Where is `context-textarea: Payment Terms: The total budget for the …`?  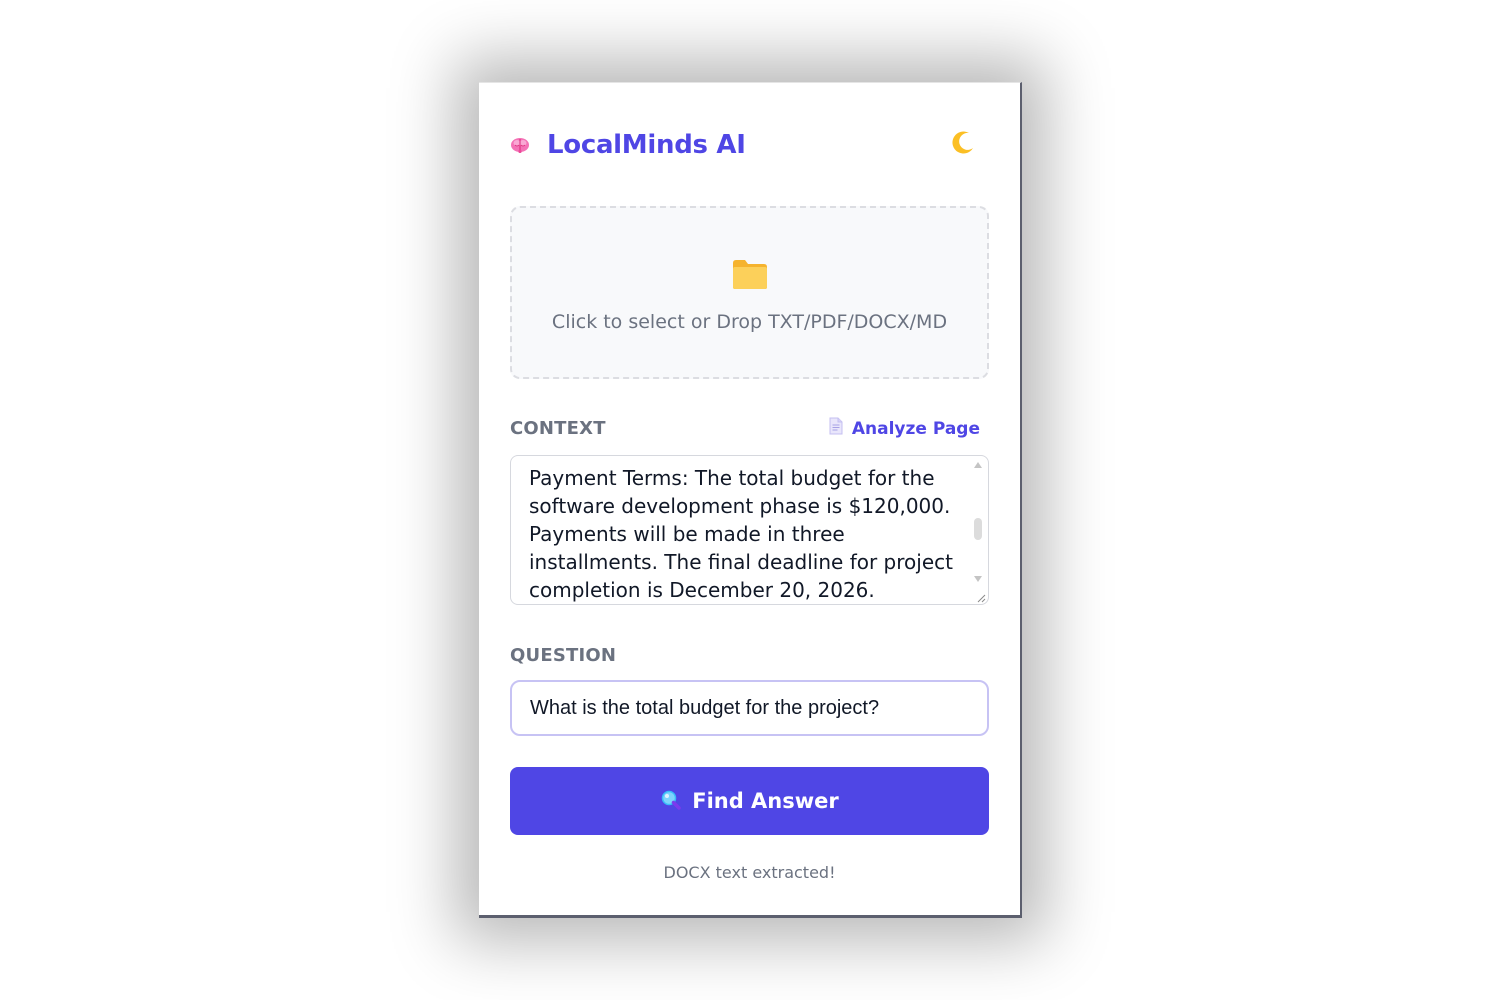 context-textarea: Payment Terms: The total budget for the … is located at coordinates (749, 530).